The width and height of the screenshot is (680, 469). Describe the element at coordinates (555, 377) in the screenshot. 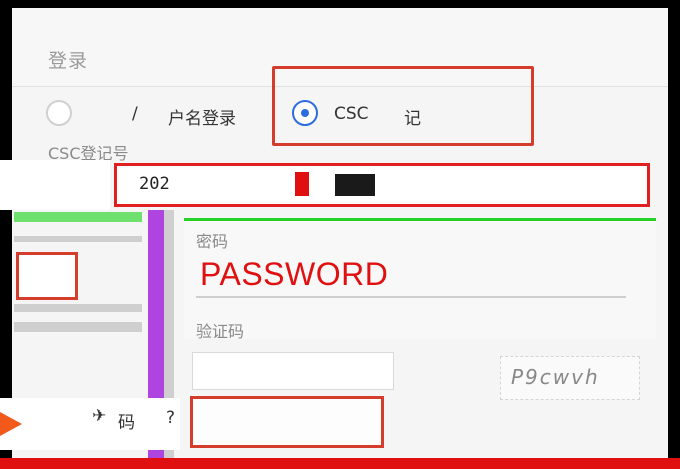

I see `captcha-image-text: P9cwvh` at that location.